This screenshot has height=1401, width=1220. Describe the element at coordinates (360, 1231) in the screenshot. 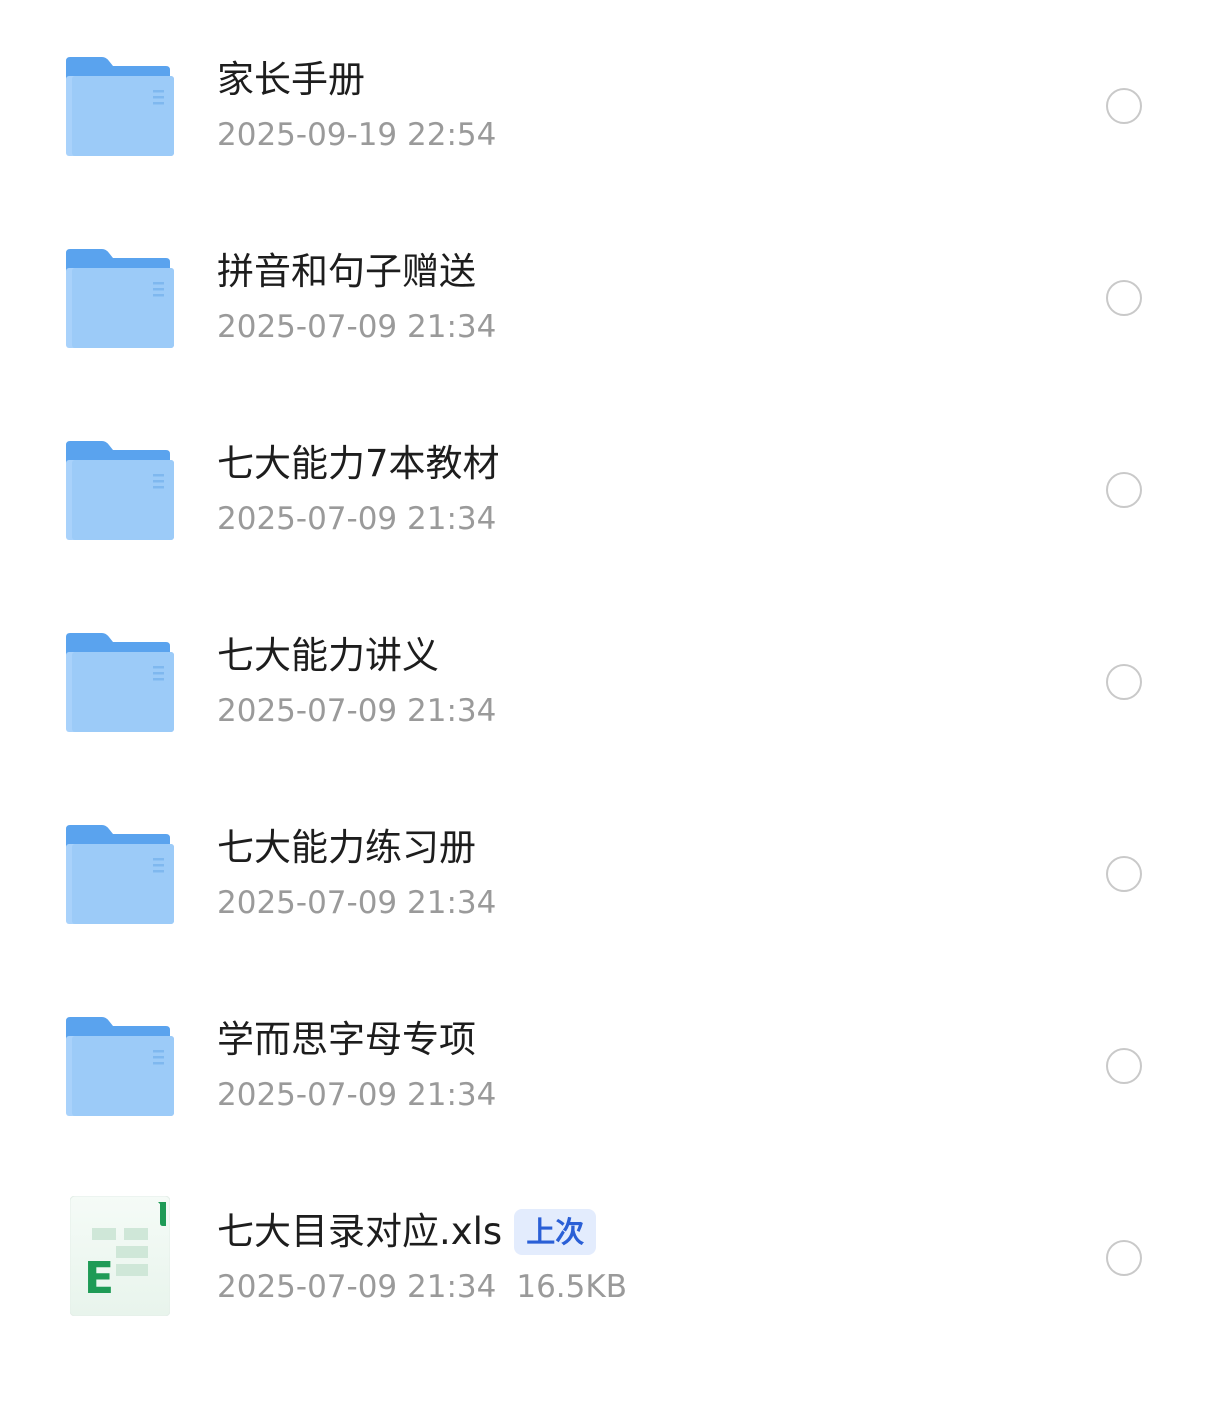

I see `item-name-text: 七大目录对应.xls` at that location.